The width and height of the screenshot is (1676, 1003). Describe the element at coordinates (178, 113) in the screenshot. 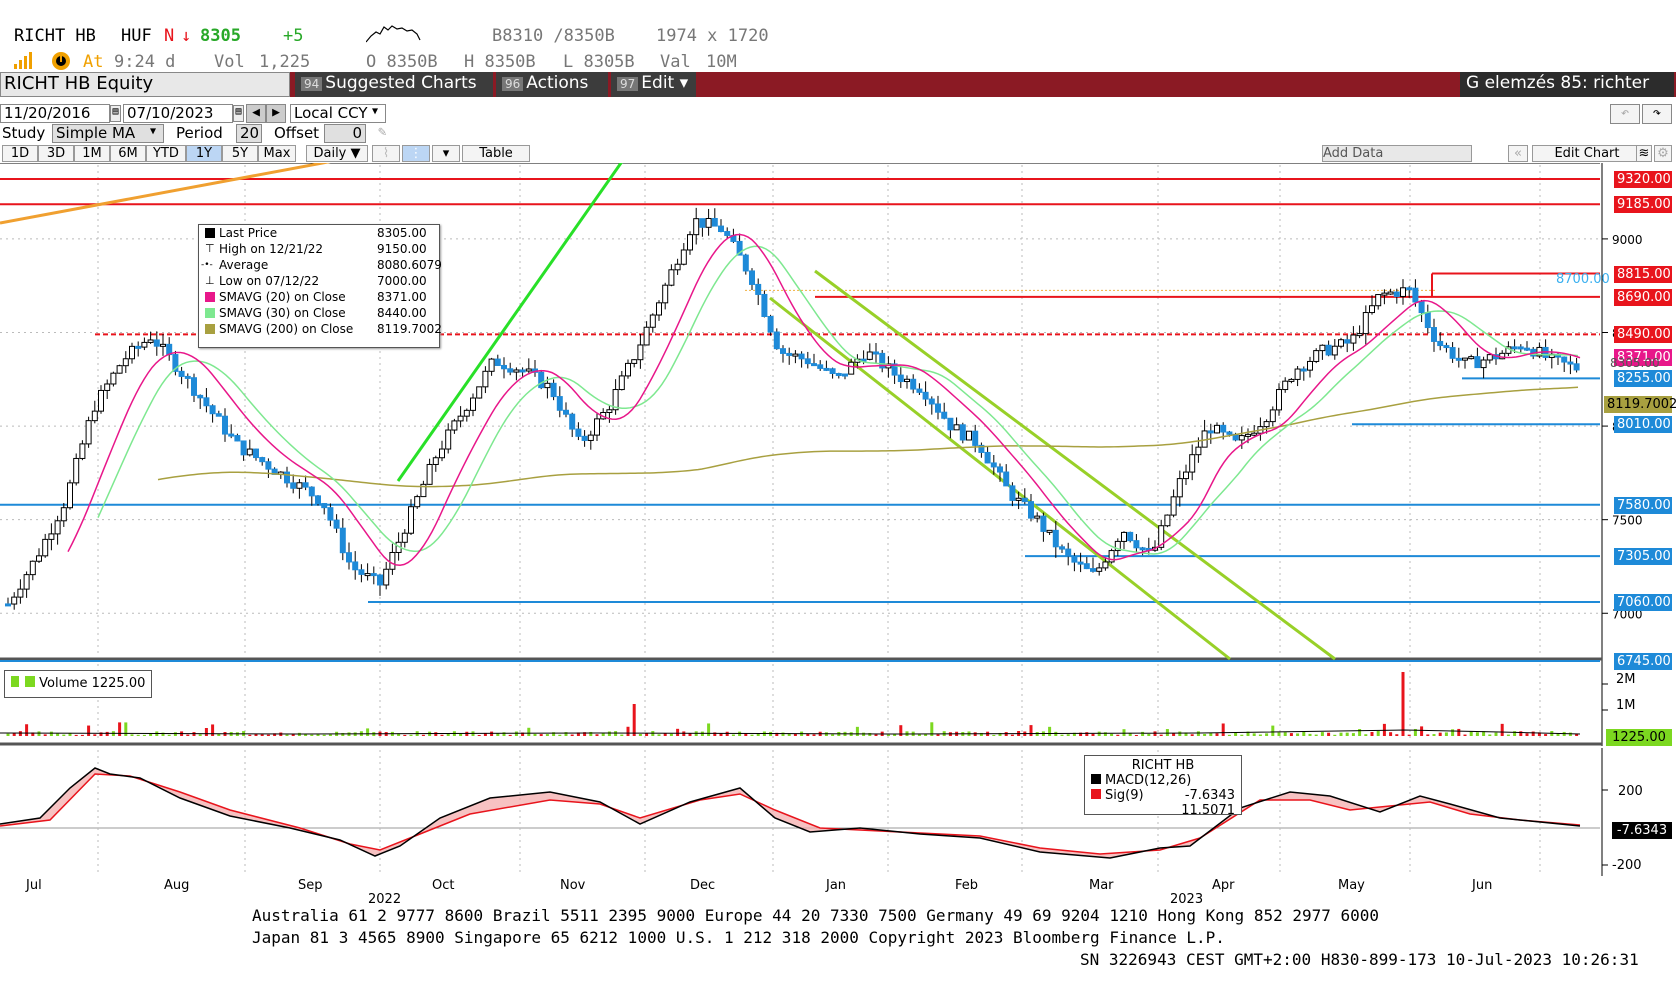

I see `end-date-field: 07/10/2023` at that location.